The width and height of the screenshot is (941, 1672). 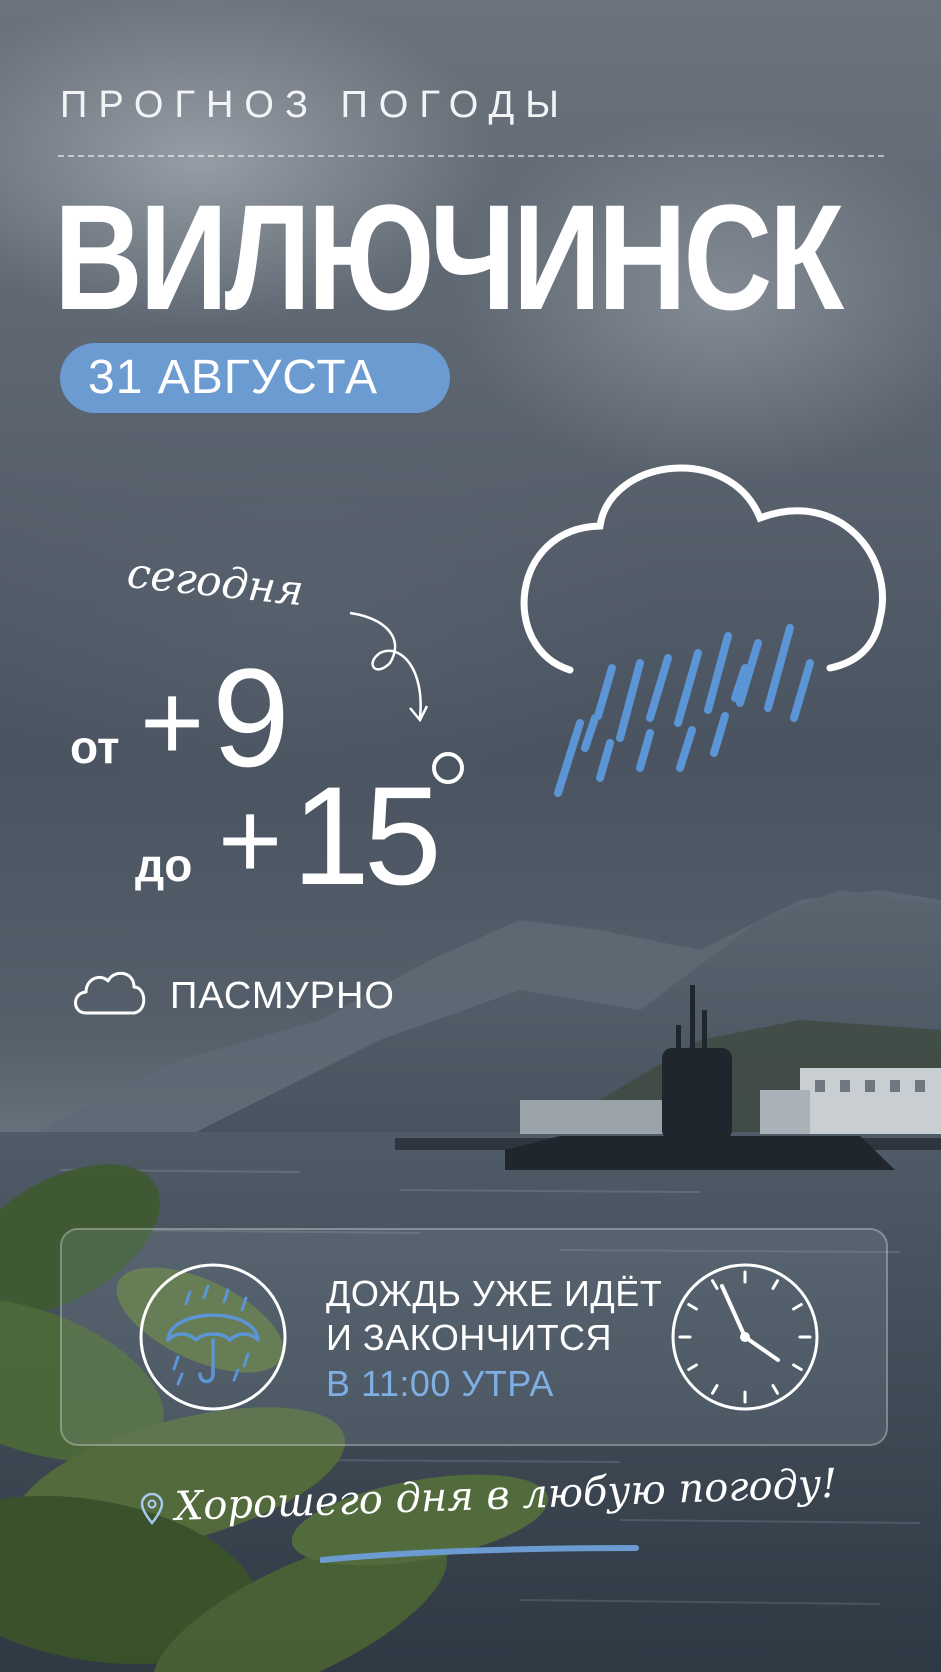 I want to click on umbrella-icon, so click(x=213, y=1337).